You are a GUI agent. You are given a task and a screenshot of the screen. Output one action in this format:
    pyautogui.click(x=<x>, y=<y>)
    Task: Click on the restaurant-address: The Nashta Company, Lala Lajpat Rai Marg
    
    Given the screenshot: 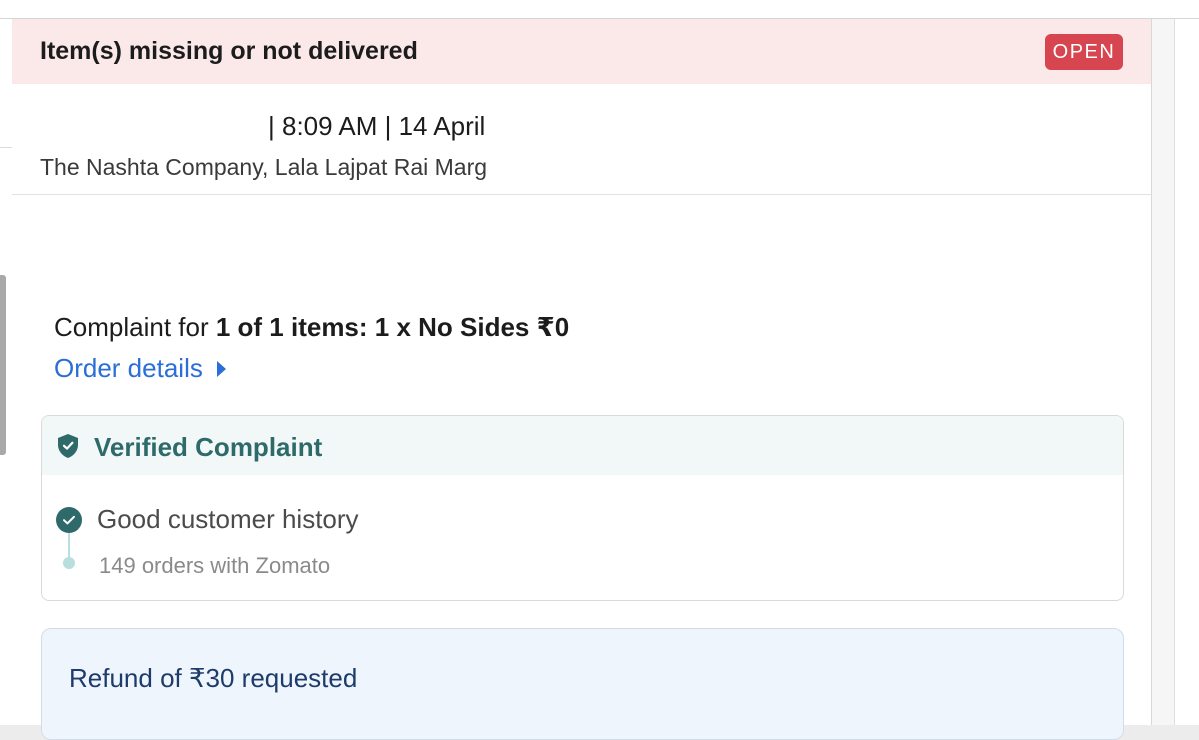 What is the action you would take?
    pyautogui.click(x=264, y=167)
    